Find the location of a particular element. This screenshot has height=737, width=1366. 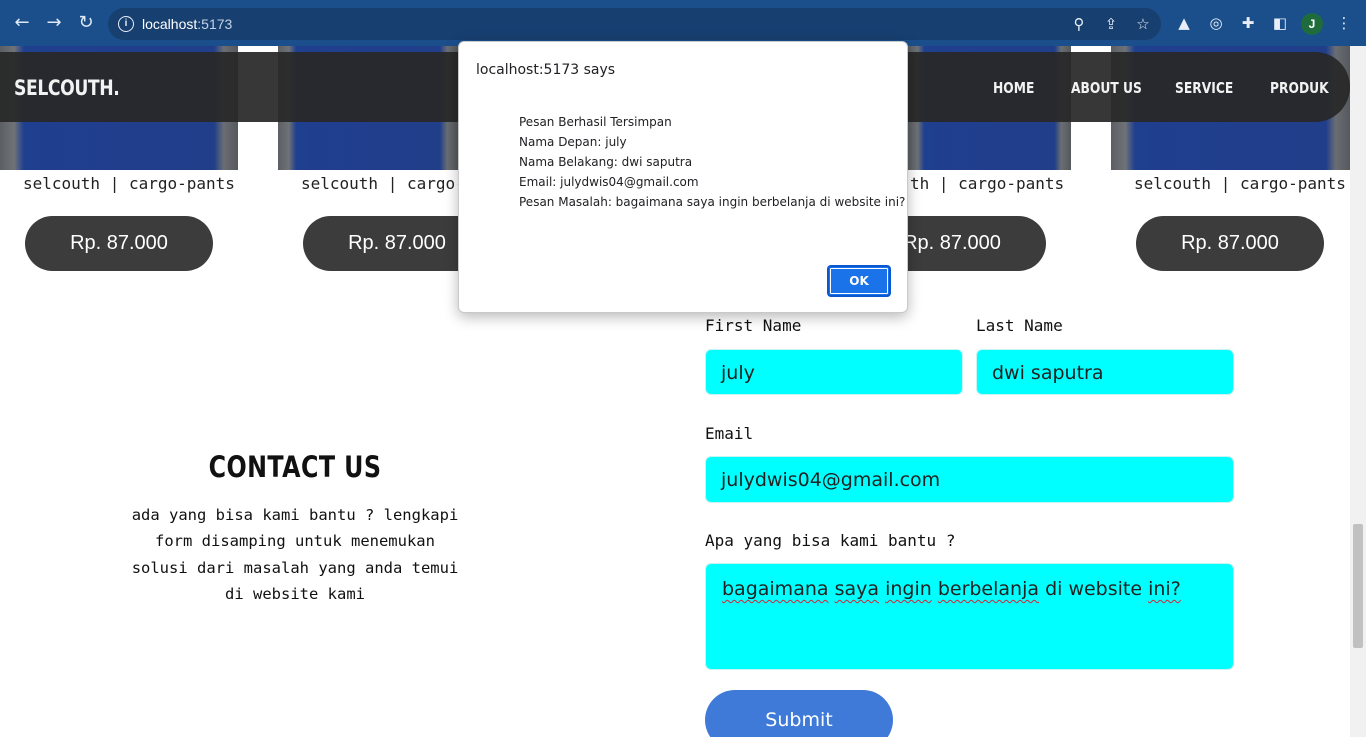

dialog-line: Nama Depan: july is located at coordinates (573, 142).